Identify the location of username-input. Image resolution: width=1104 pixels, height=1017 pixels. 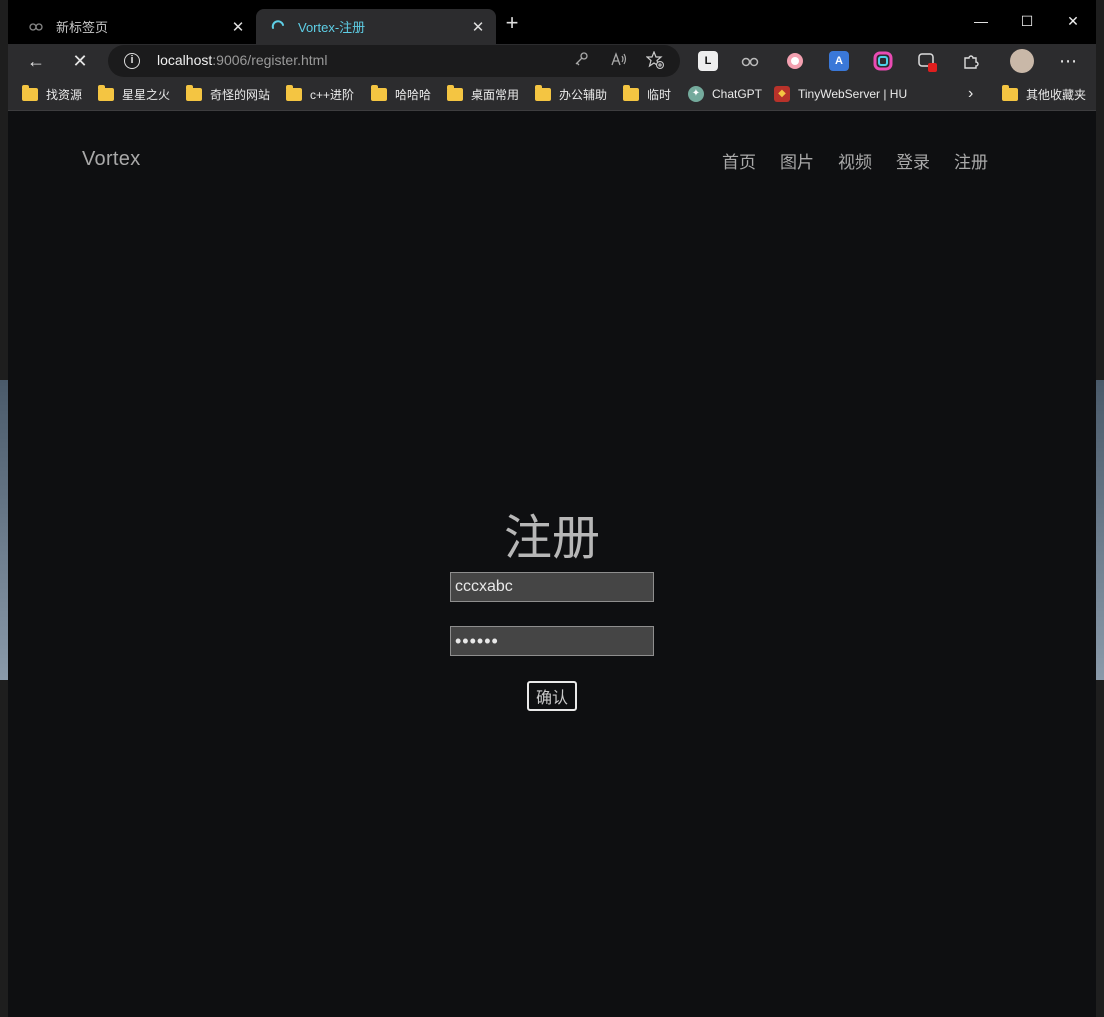
(552, 587).